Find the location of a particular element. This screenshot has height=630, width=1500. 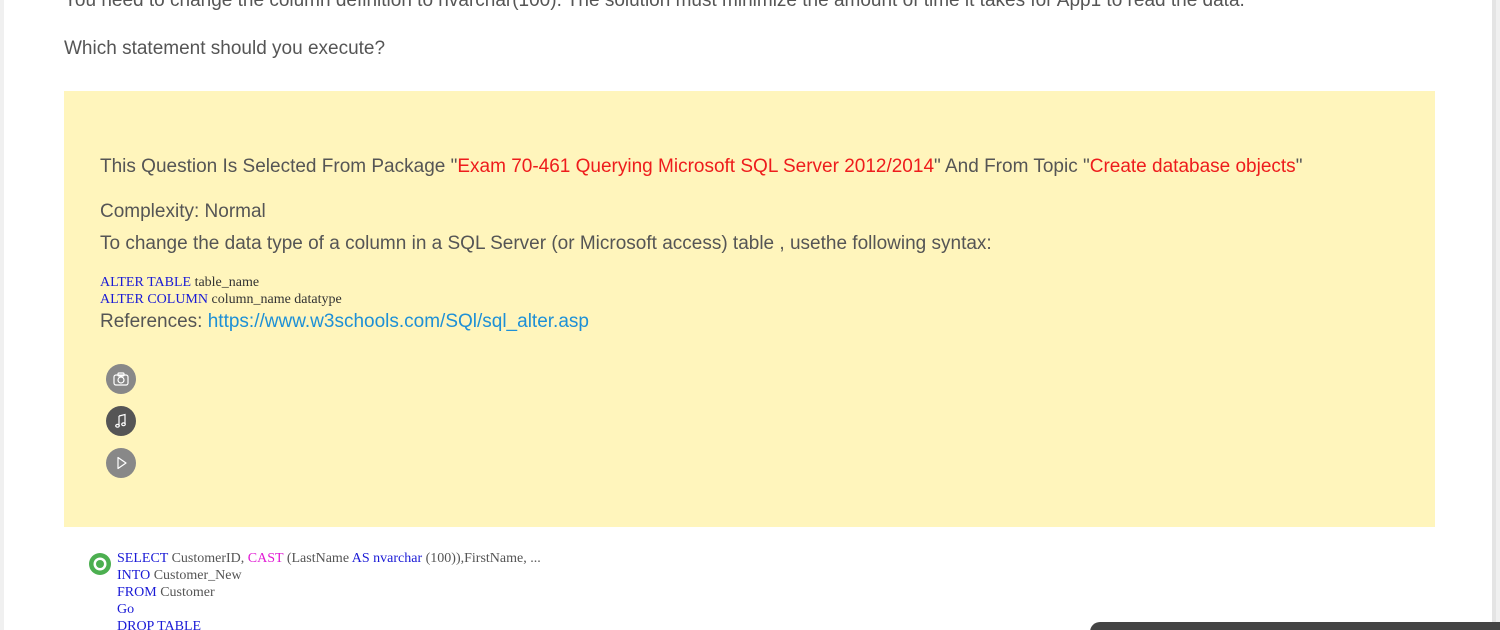

code-keyword: INTO is located at coordinates (134, 575).